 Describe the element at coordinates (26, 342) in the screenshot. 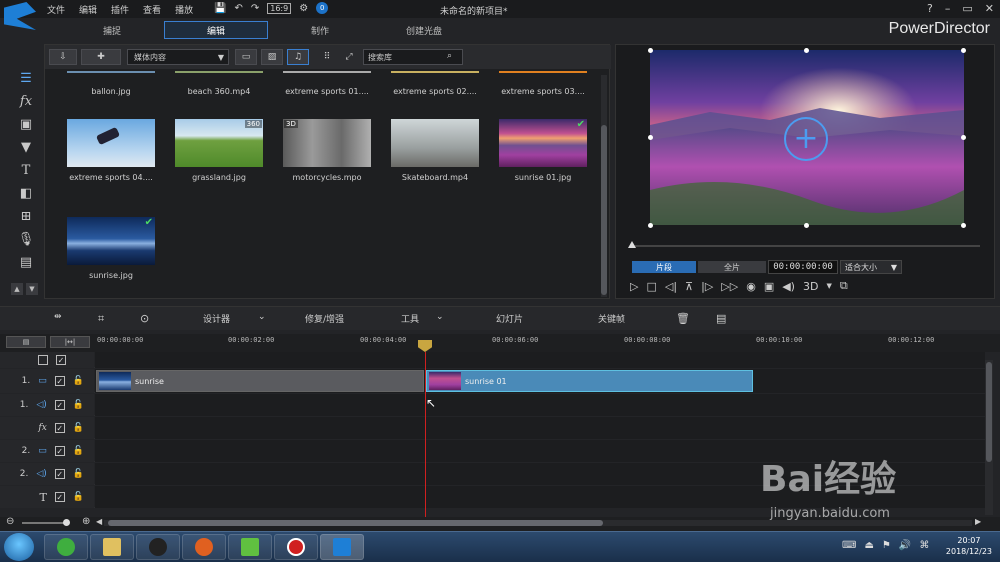

I see `track-manager-icon: ▤` at that location.